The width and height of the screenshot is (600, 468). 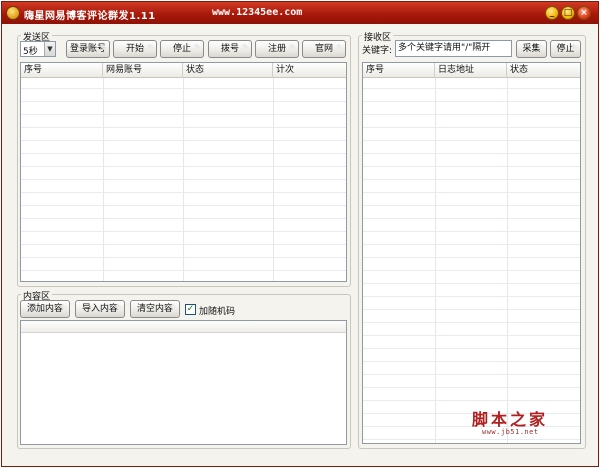 What do you see at coordinates (49, 49) in the screenshot?
I see `chevron-down-icon: ▼` at bounding box center [49, 49].